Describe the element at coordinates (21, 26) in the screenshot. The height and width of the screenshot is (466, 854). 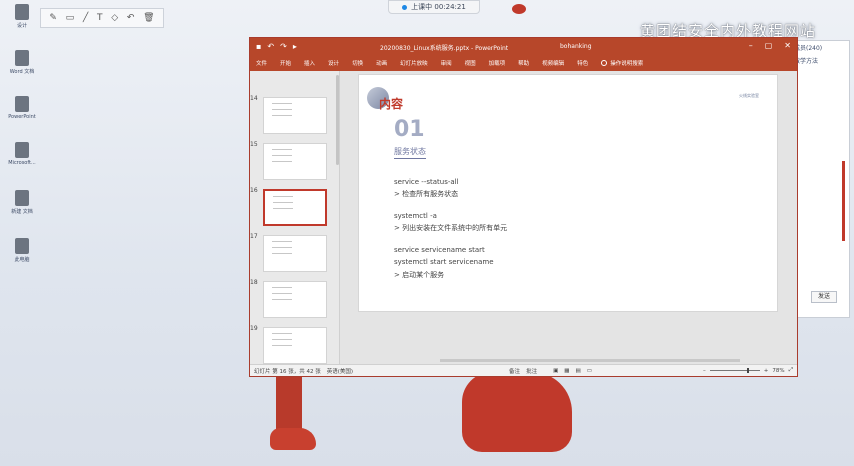
I see `desktop-icon-label: 设计` at that location.